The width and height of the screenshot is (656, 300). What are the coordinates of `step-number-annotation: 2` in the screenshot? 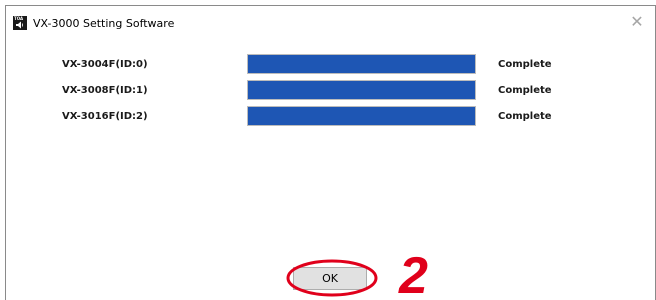 It's located at (413, 273).